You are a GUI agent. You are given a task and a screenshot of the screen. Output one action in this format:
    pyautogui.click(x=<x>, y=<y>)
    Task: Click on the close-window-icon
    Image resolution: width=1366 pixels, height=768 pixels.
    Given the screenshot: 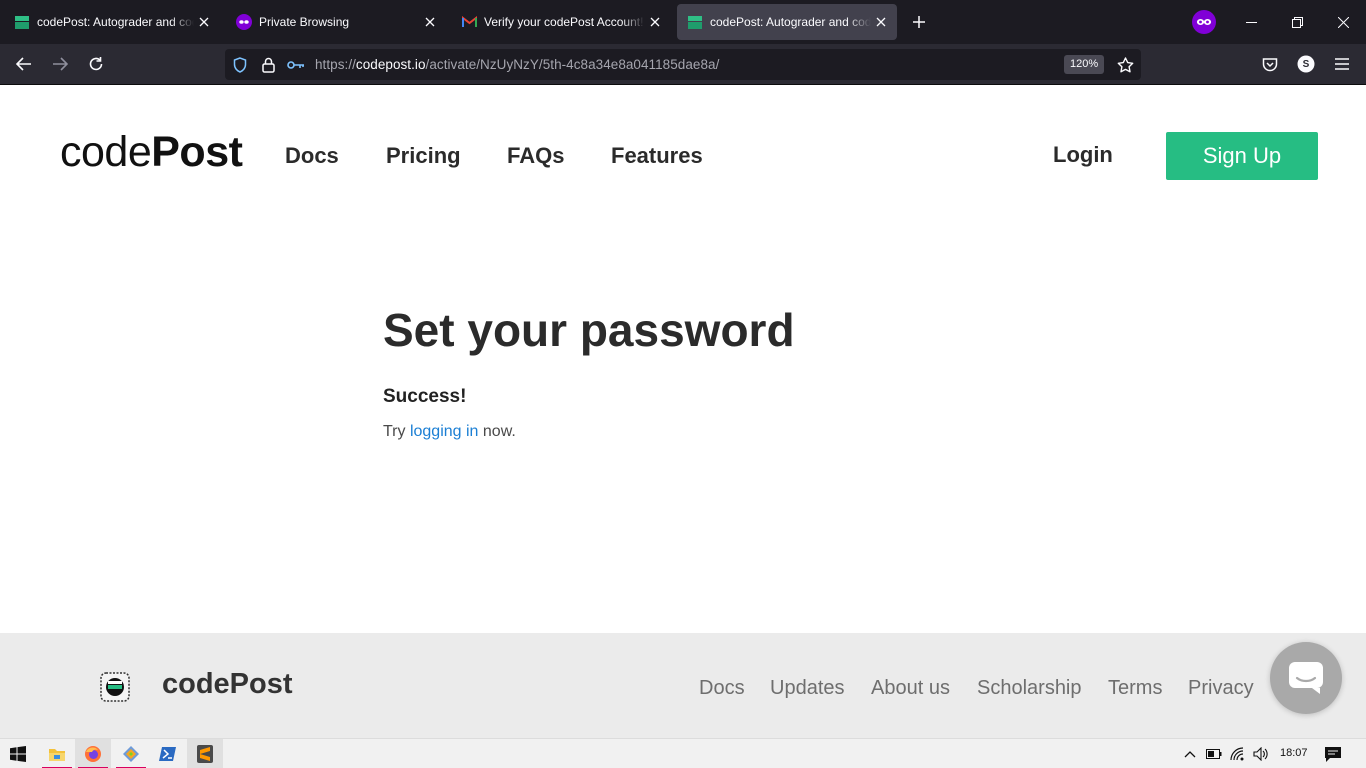 What is the action you would take?
    pyautogui.click(x=1343, y=22)
    